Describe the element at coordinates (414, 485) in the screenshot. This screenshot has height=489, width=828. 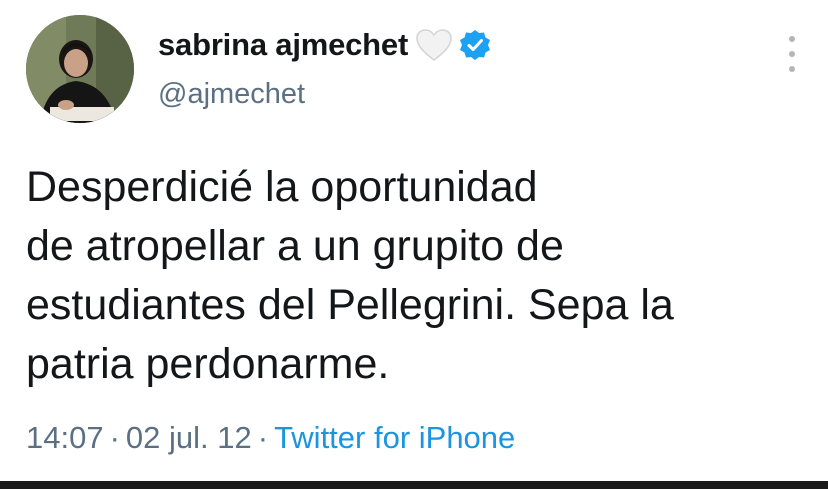
I see `bottom-divider` at that location.